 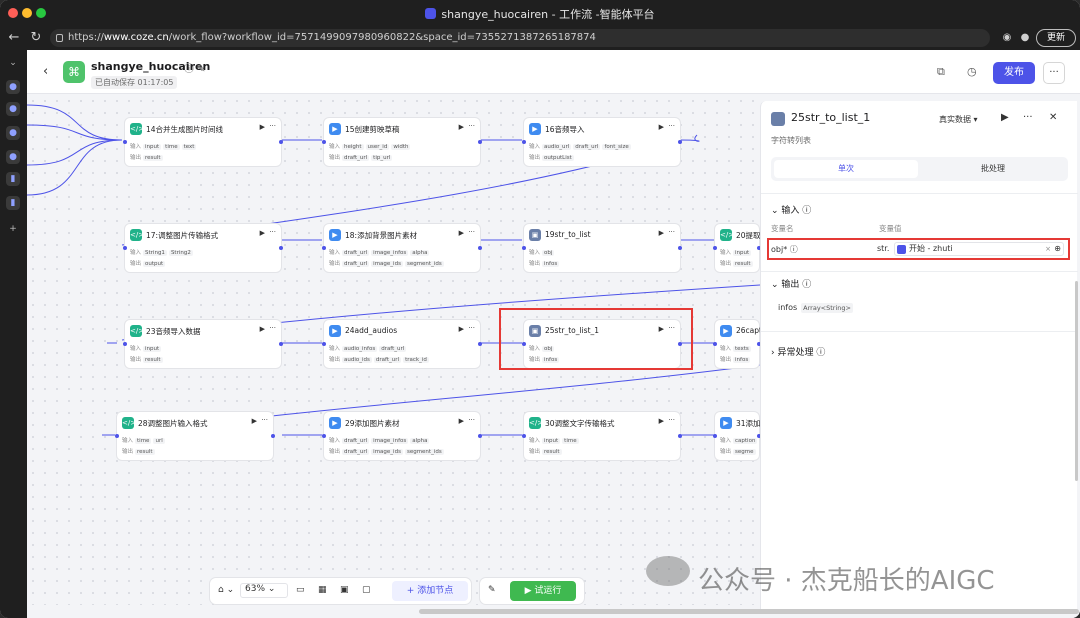 I want to click on chart-tab-icon-2: ▮, so click(x=13, y=203).